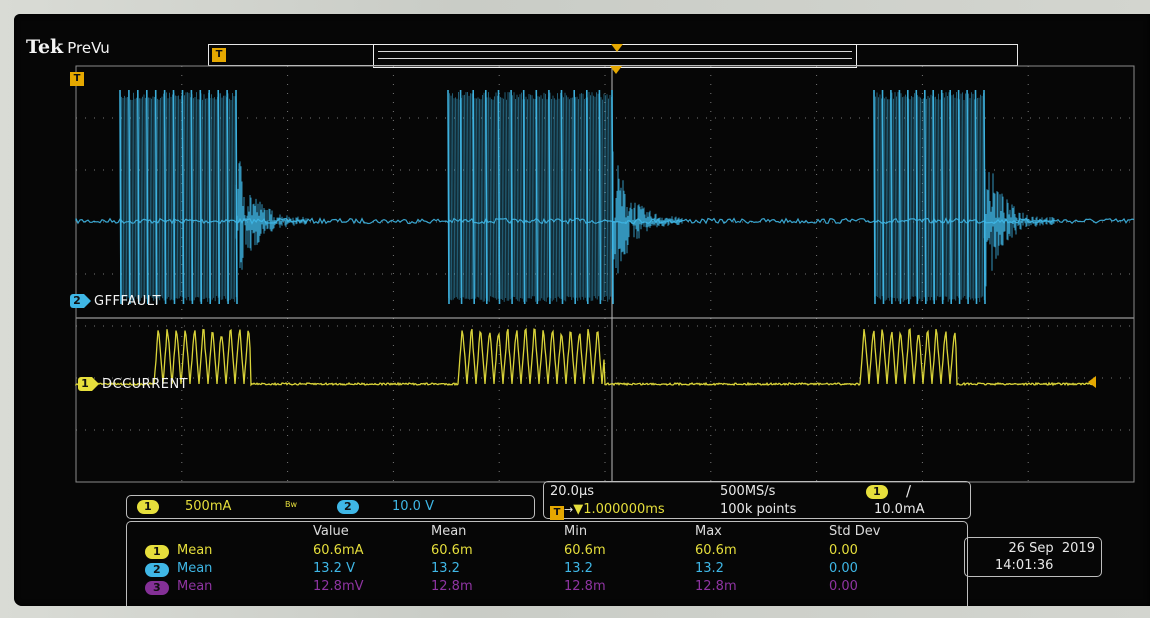  I want to click on ch1-badge: 1, so click(148, 507).